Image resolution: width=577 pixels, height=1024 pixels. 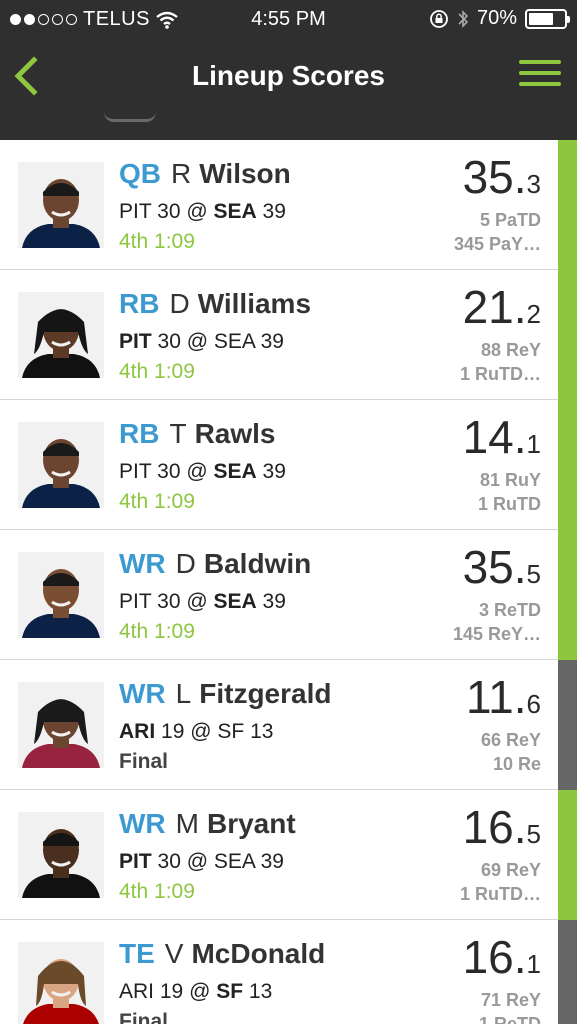 What do you see at coordinates (463, 18) in the screenshot?
I see `bluetooth-icon` at bounding box center [463, 18].